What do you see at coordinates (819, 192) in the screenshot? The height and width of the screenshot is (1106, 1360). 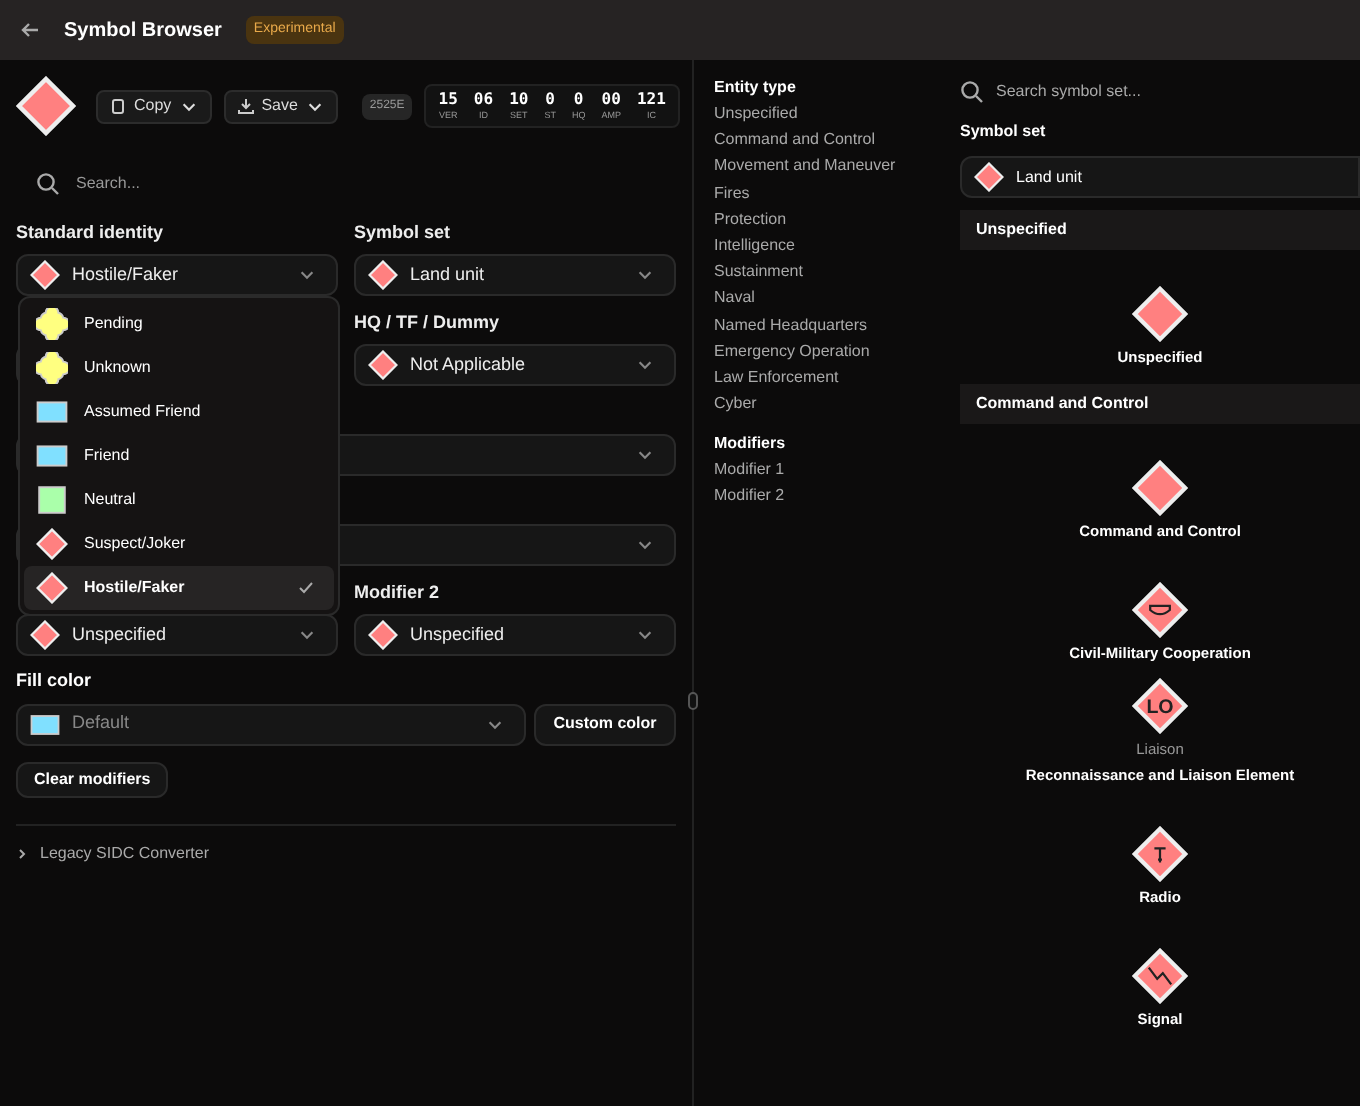 I see `entity-type-link: Fires` at bounding box center [819, 192].